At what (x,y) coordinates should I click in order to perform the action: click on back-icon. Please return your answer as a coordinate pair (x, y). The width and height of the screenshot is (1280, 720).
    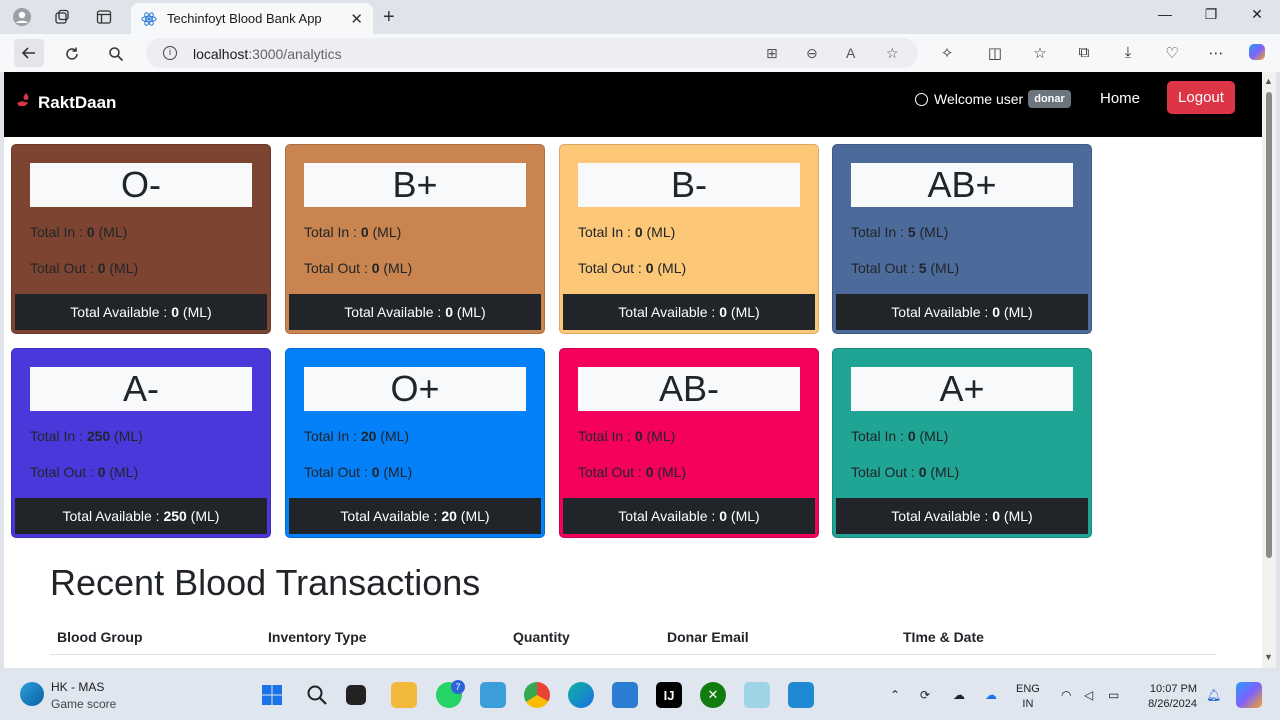
    Looking at the image, I should click on (29, 53).